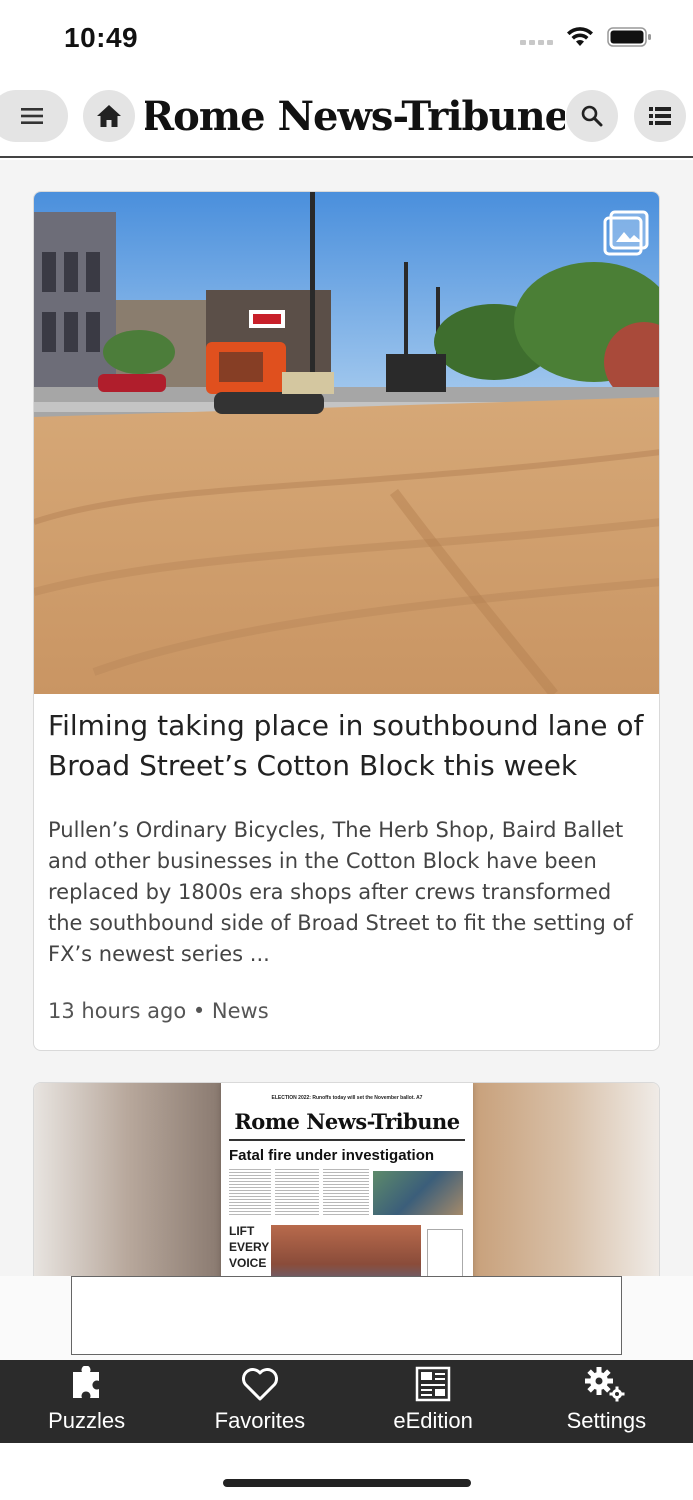 The image size is (693, 1500). I want to click on nav-favorites: Favorites, so click(259, 1401).